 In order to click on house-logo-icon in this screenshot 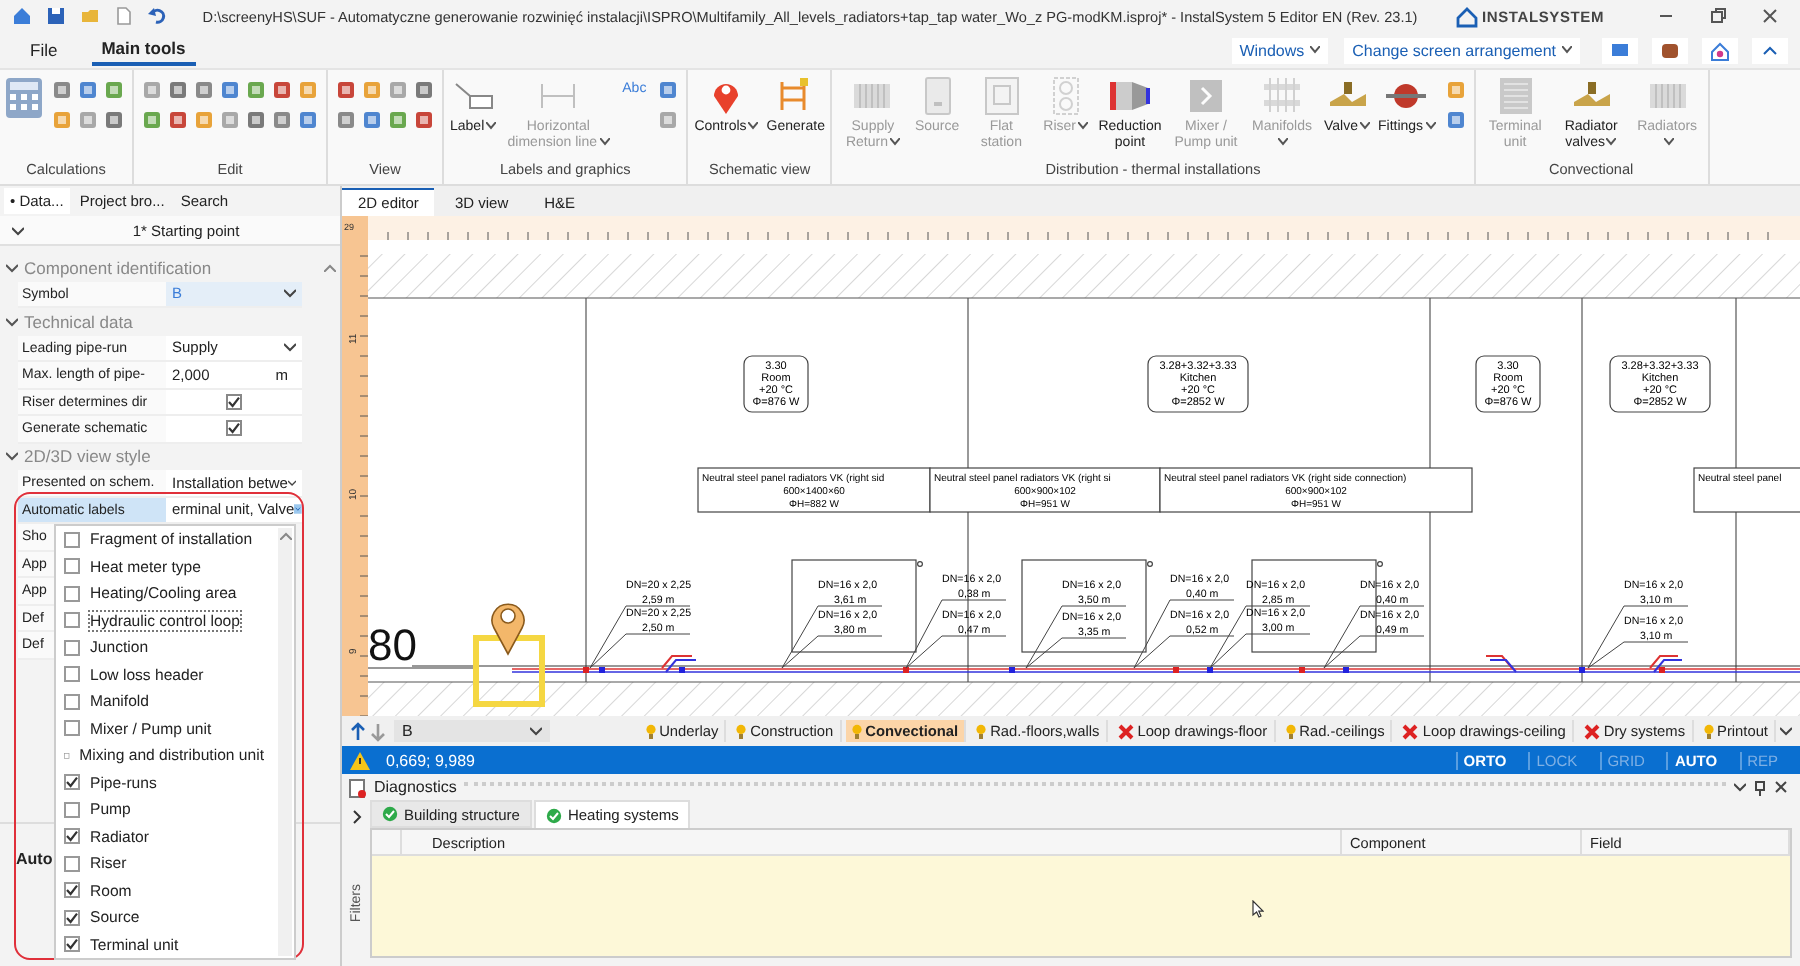, I will do `click(1467, 16)`.